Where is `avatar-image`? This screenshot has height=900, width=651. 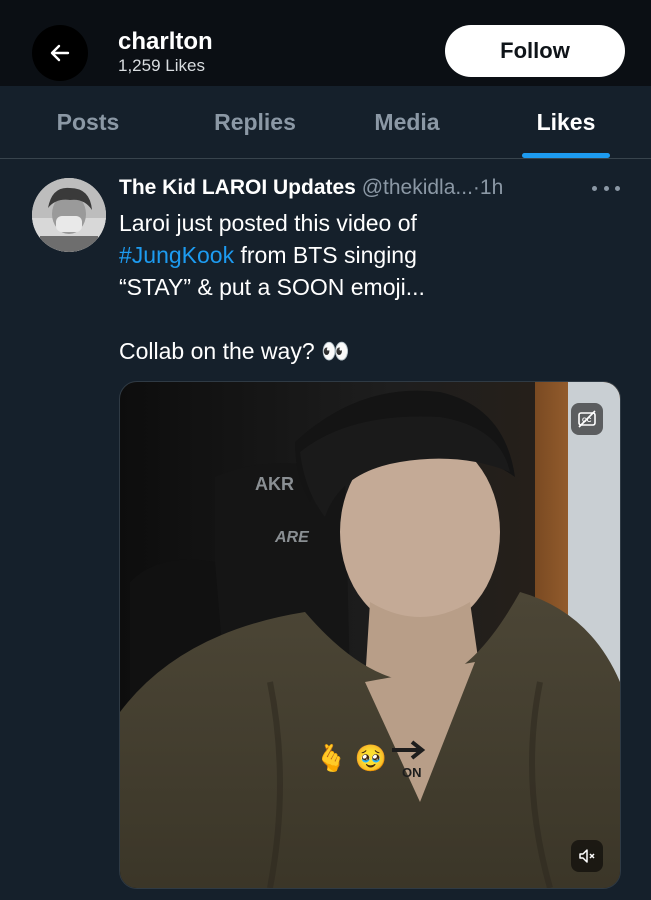 avatar-image is located at coordinates (69, 215).